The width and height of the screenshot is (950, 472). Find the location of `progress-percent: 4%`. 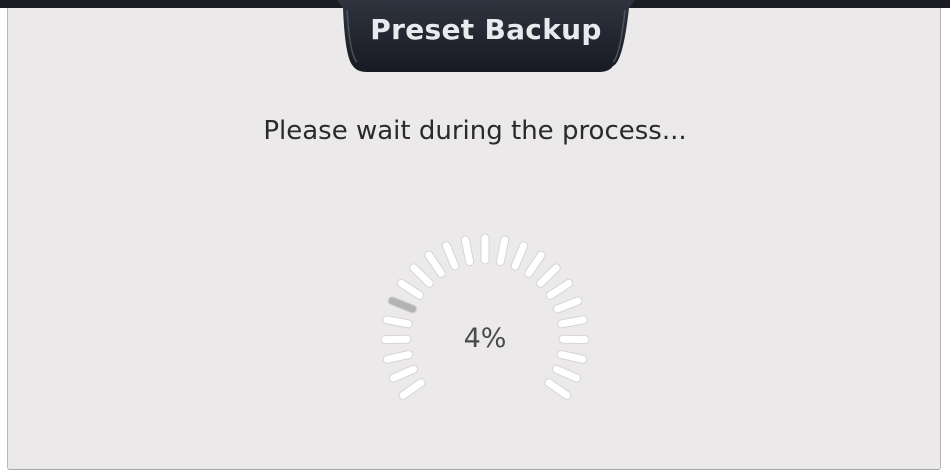

progress-percent: 4% is located at coordinates (485, 338).